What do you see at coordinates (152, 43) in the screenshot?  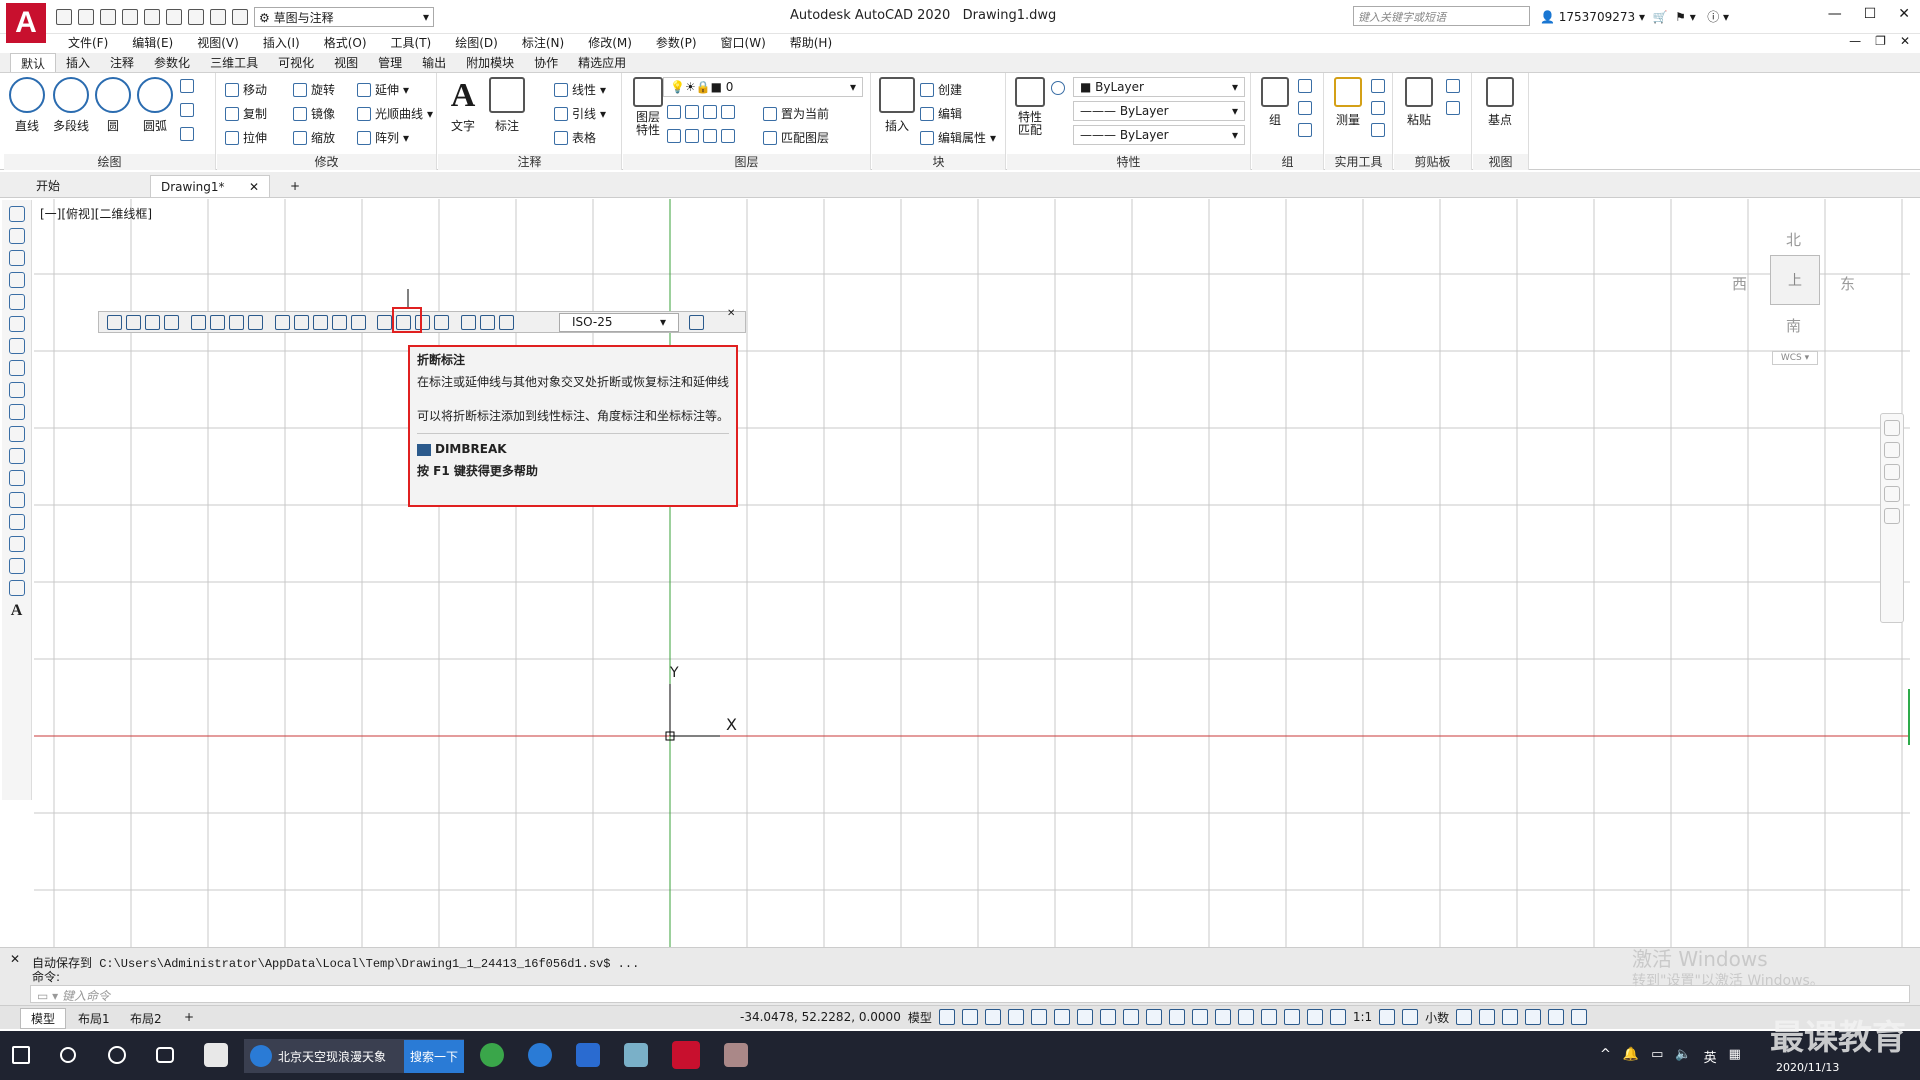 I see `menu-edit: 编辑(E)` at bounding box center [152, 43].